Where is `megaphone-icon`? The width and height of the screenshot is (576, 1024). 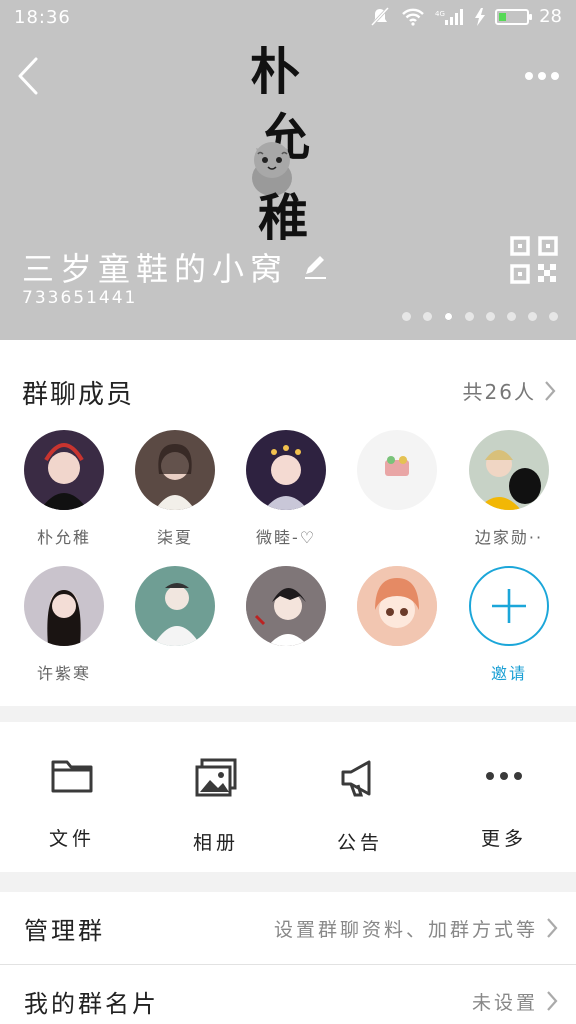 megaphone-icon is located at coordinates (356, 778).